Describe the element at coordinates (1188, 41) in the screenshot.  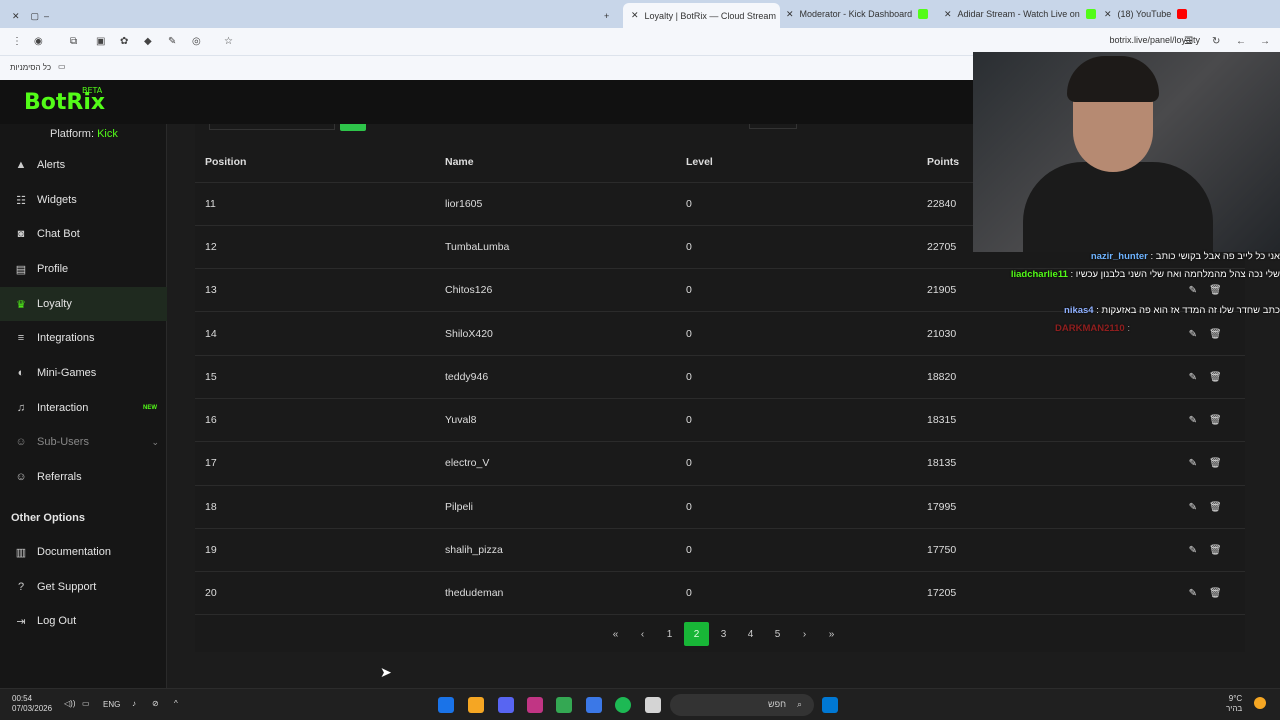
I see `site-settings-icon: ☰` at that location.